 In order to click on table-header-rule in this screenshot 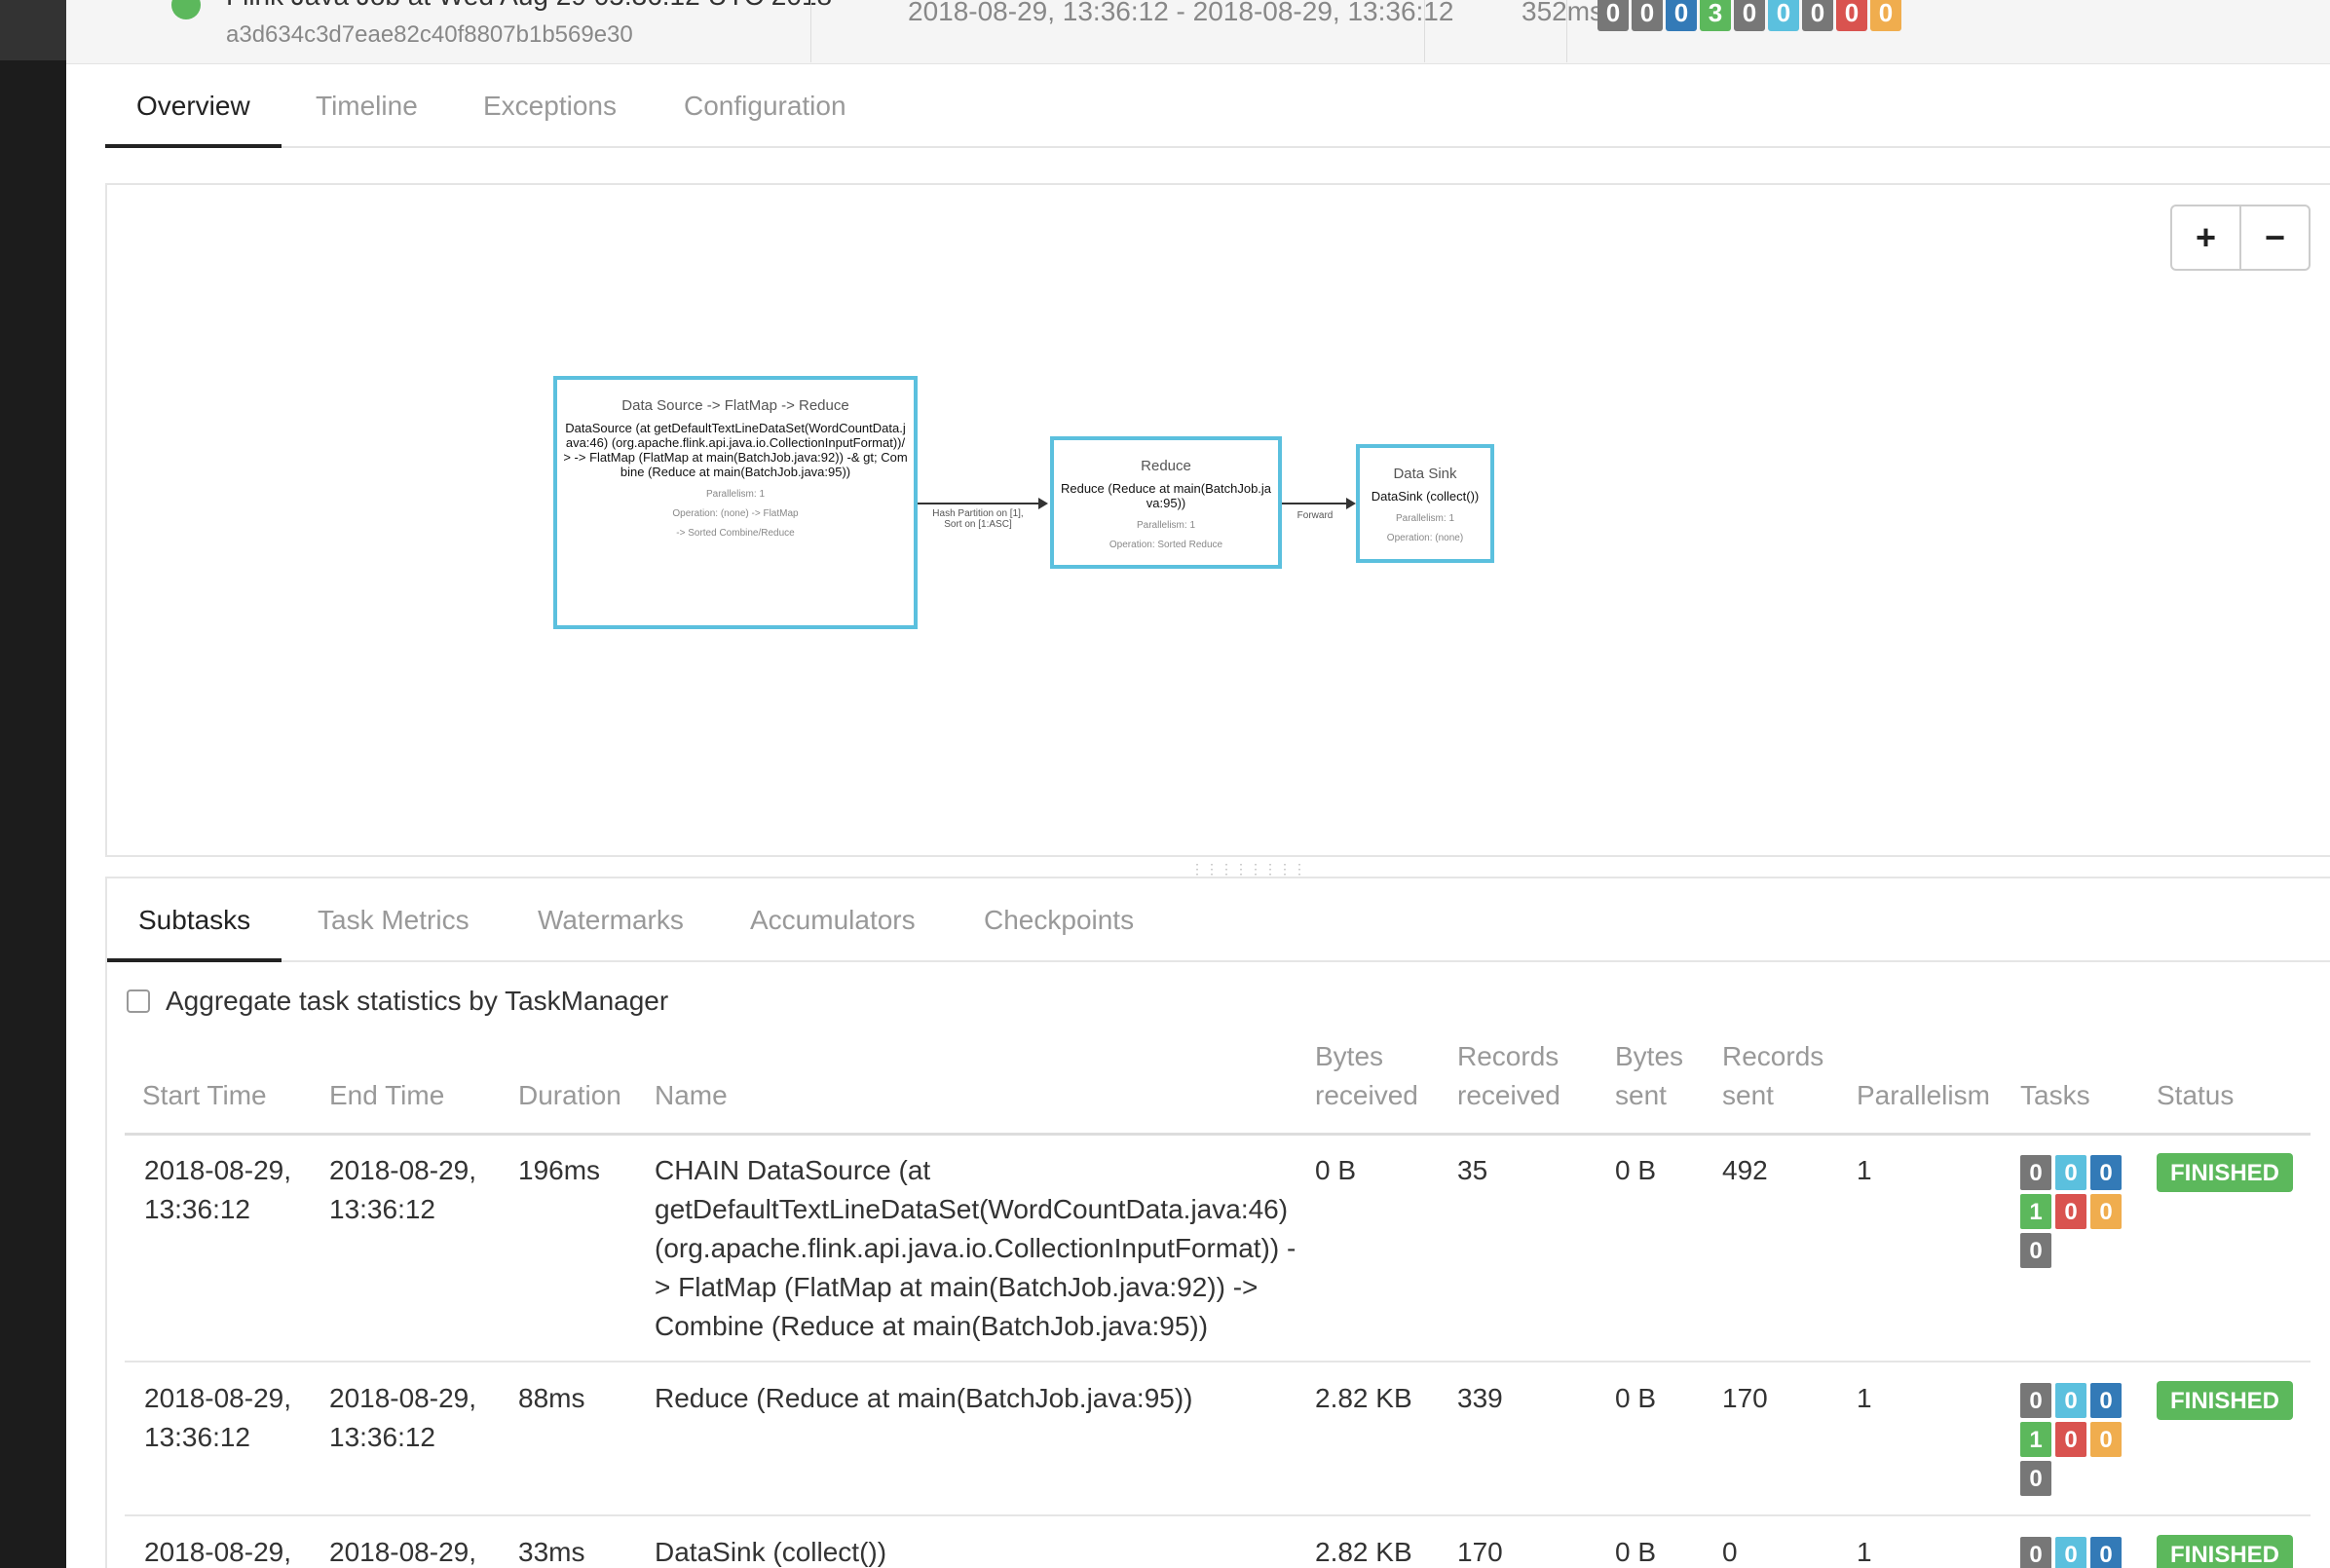, I will do `click(1218, 1134)`.